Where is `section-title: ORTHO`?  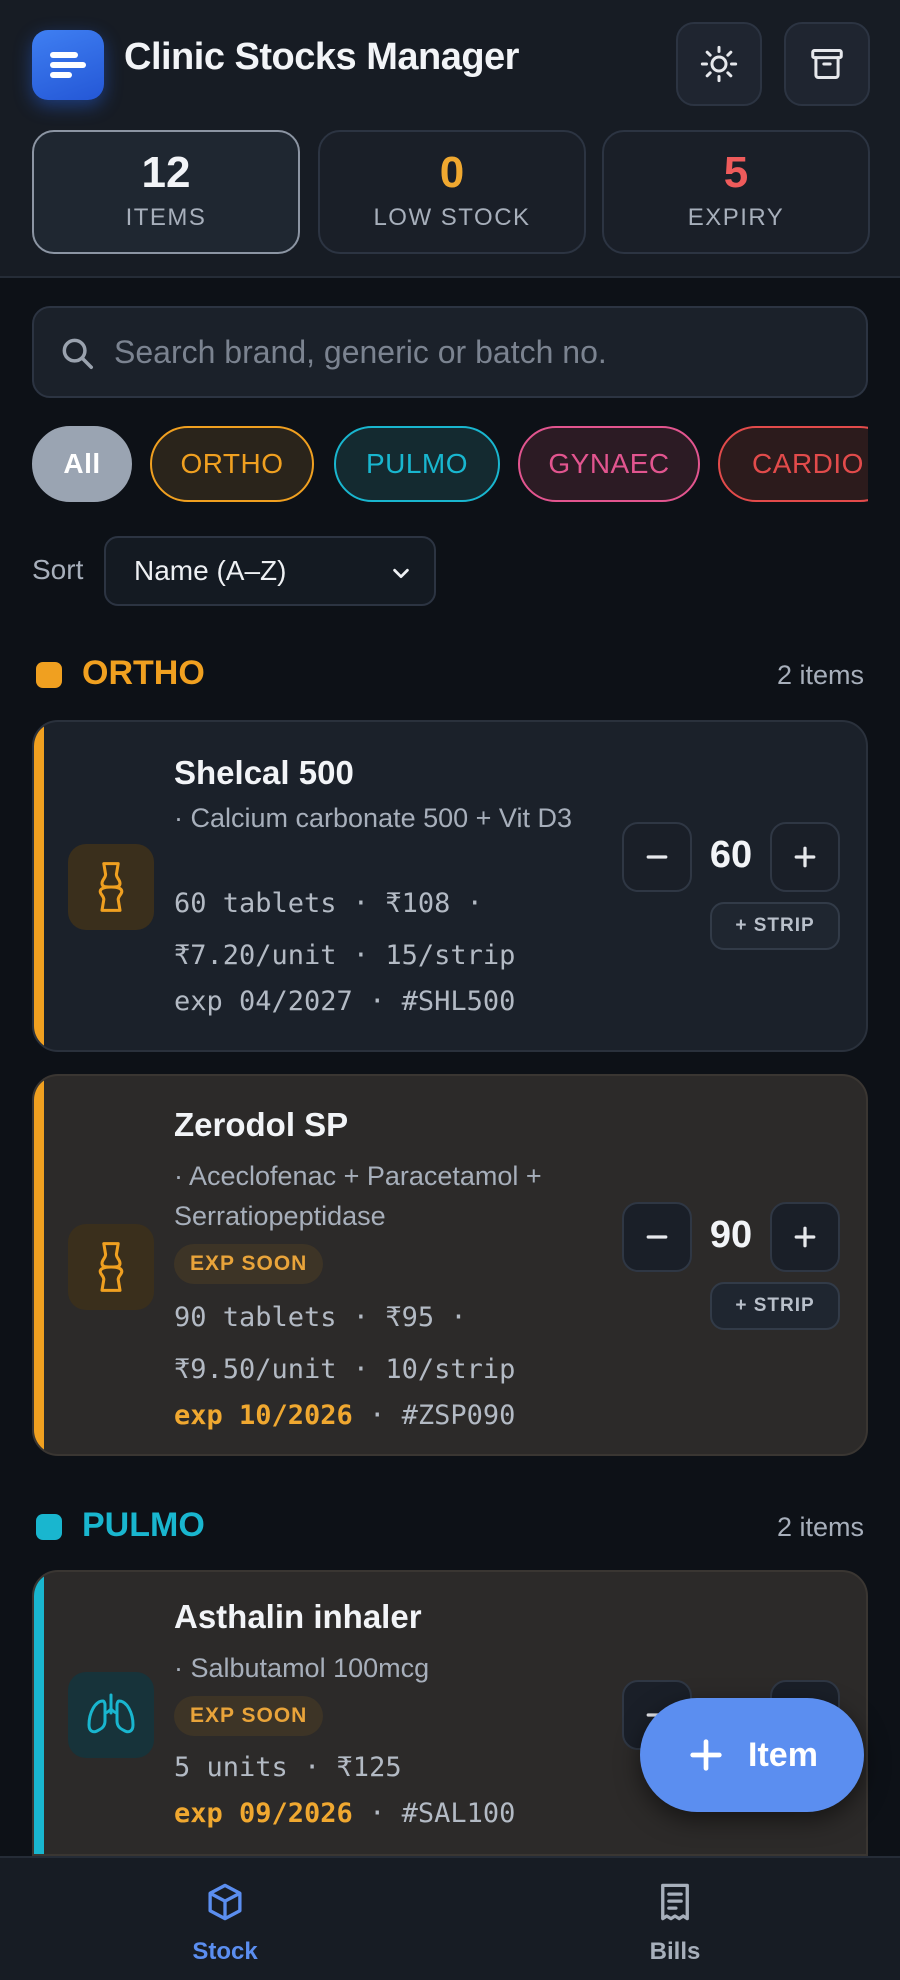 section-title: ORTHO is located at coordinates (143, 673).